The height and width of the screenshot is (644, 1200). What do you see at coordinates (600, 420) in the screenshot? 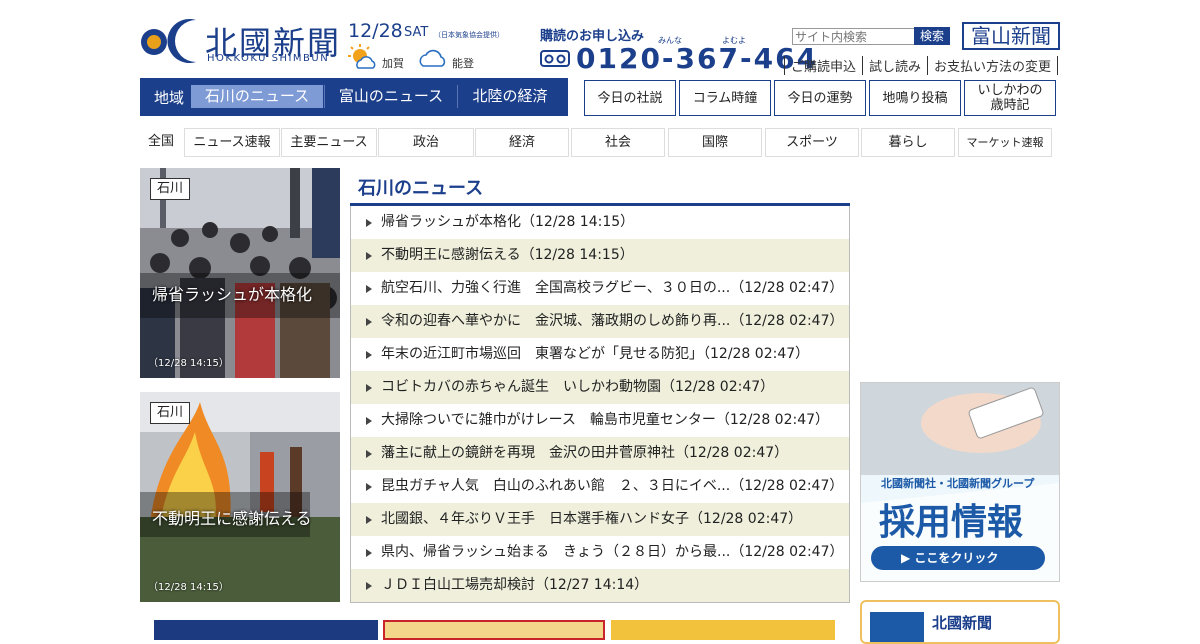
I see `news-item: 大掃除ついでに雑巾がけレース 輪島市児童センター（12/28 02:47）` at bounding box center [600, 420].